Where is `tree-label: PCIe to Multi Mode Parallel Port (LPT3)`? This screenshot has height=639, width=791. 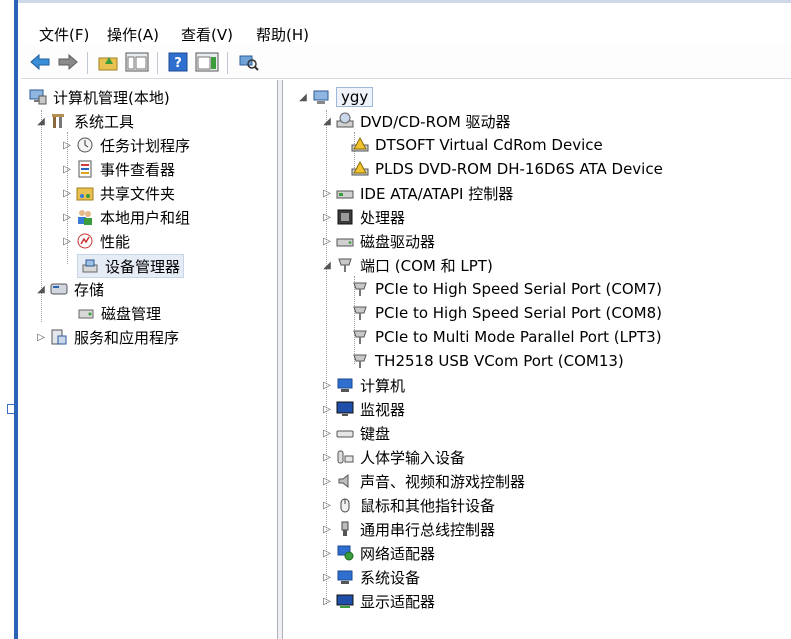 tree-label: PCIe to Multi Mode Parallel Port (LPT3) is located at coordinates (518, 337).